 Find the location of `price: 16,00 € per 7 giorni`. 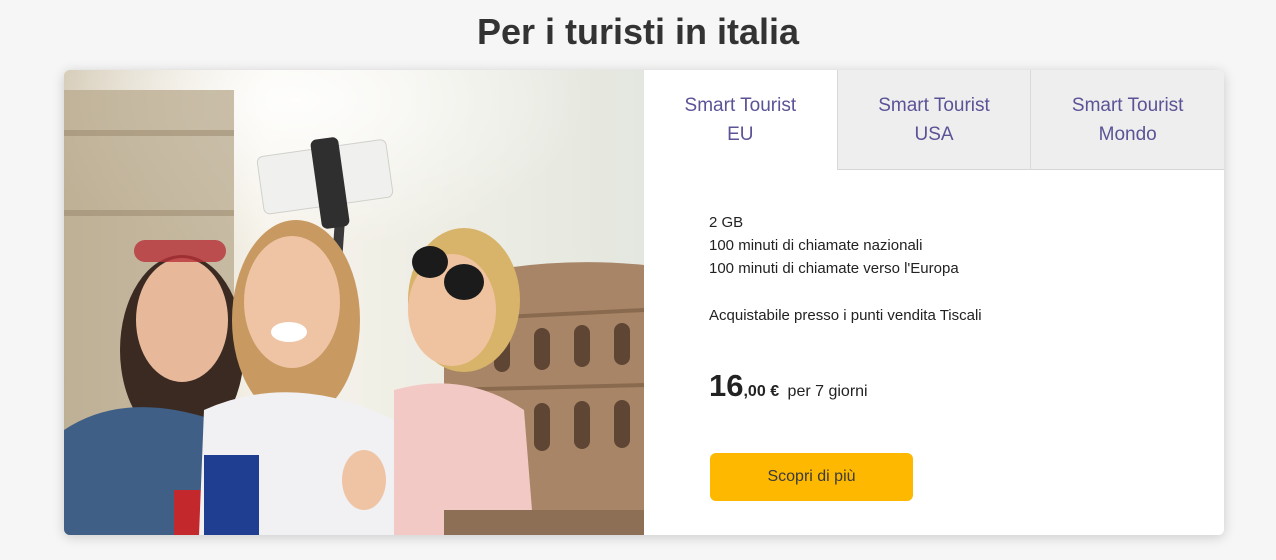

price: 16,00 € per 7 giorni is located at coordinates (788, 386).